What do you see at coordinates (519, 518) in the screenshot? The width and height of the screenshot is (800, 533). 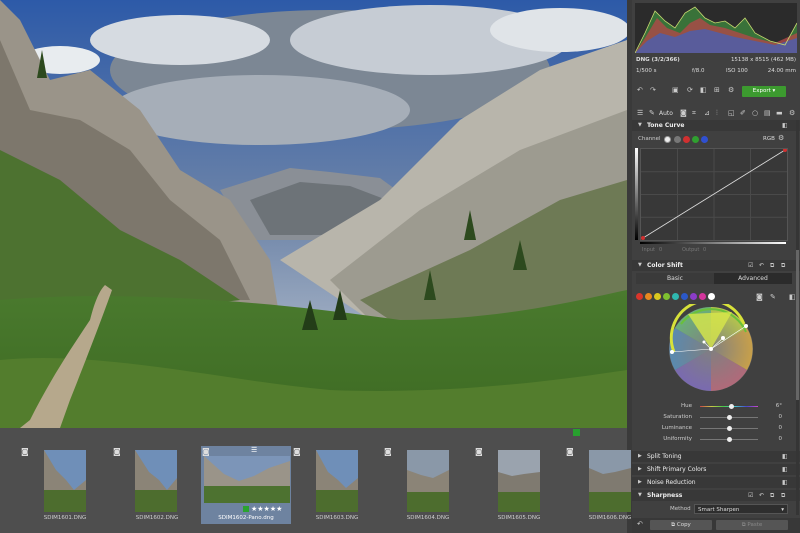 I see `thumbnail-label: SDIM1605.DNG` at bounding box center [519, 518].